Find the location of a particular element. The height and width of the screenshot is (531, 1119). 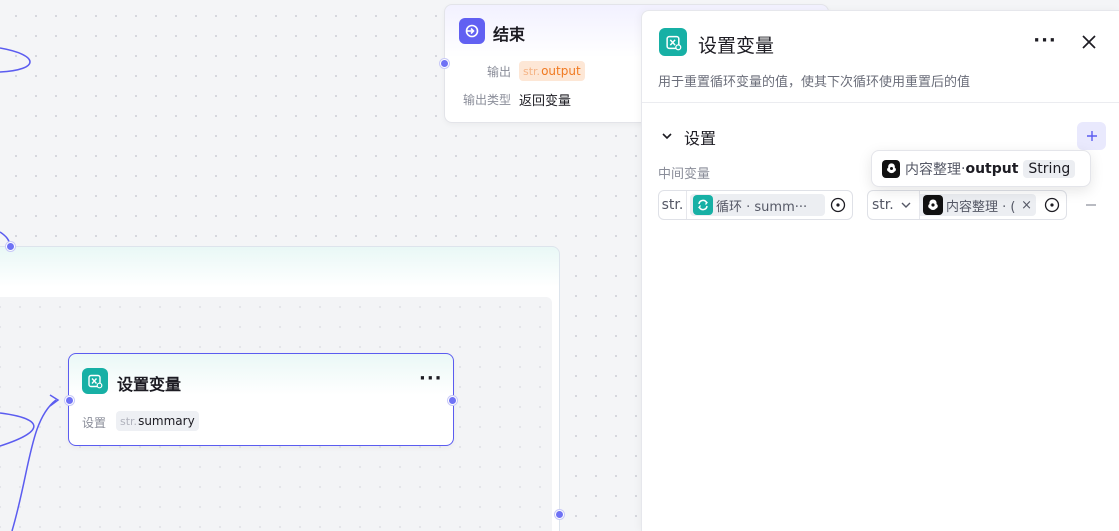

variable-tooltip: 内容整理 · output String is located at coordinates (981, 168).